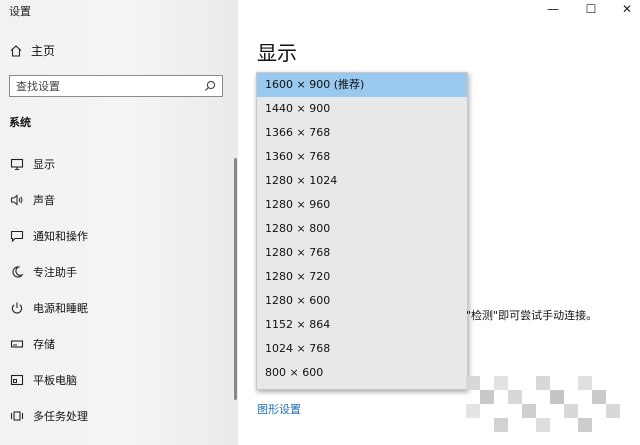 The height and width of the screenshot is (445, 640). Describe the element at coordinates (17, 344) in the screenshot. I see `storage-icon` at that location.